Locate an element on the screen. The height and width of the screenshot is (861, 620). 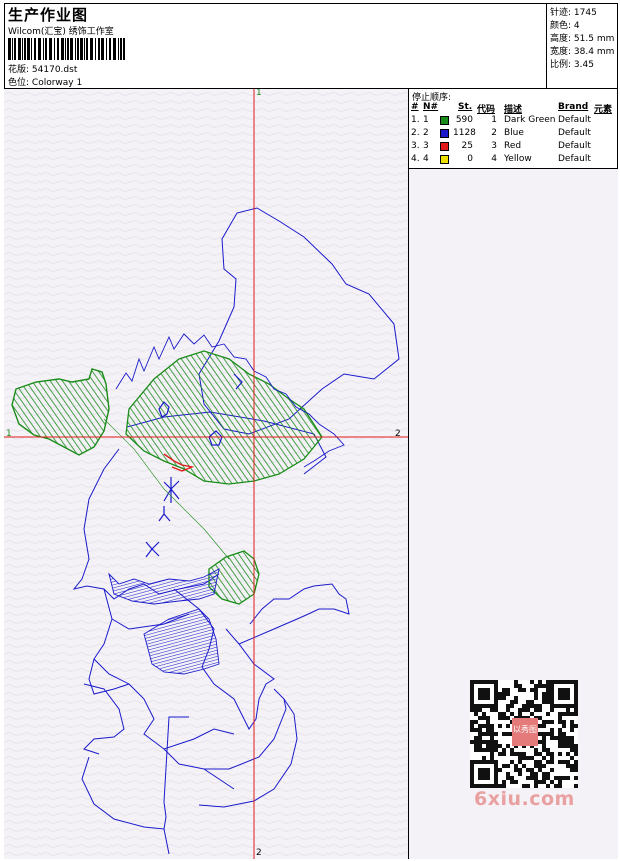
spec-colors: 颜色: 4 is located at coordinates (565, 24).